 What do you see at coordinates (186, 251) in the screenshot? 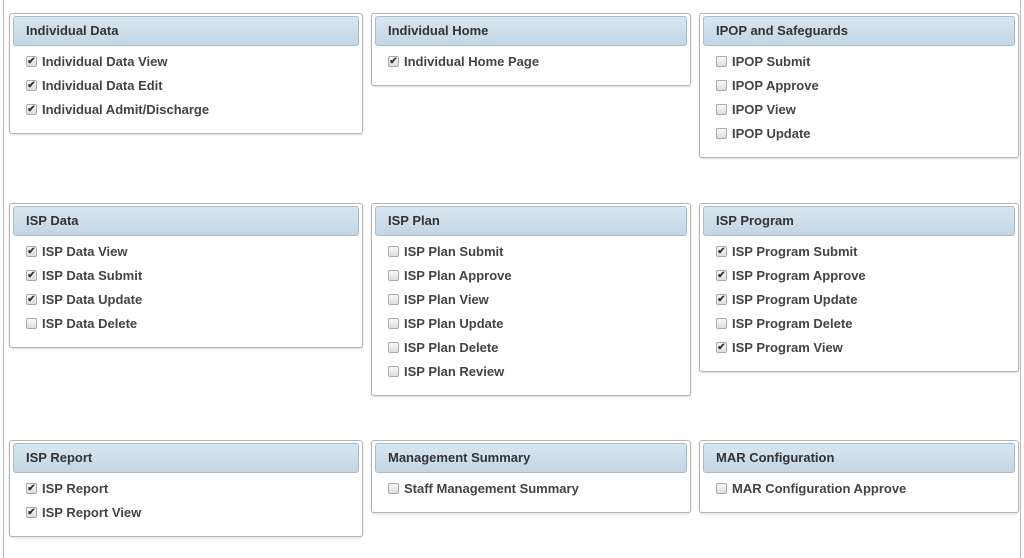
I see `permission-item: ✔ ISP Data View` at bounding box center [186, 251].